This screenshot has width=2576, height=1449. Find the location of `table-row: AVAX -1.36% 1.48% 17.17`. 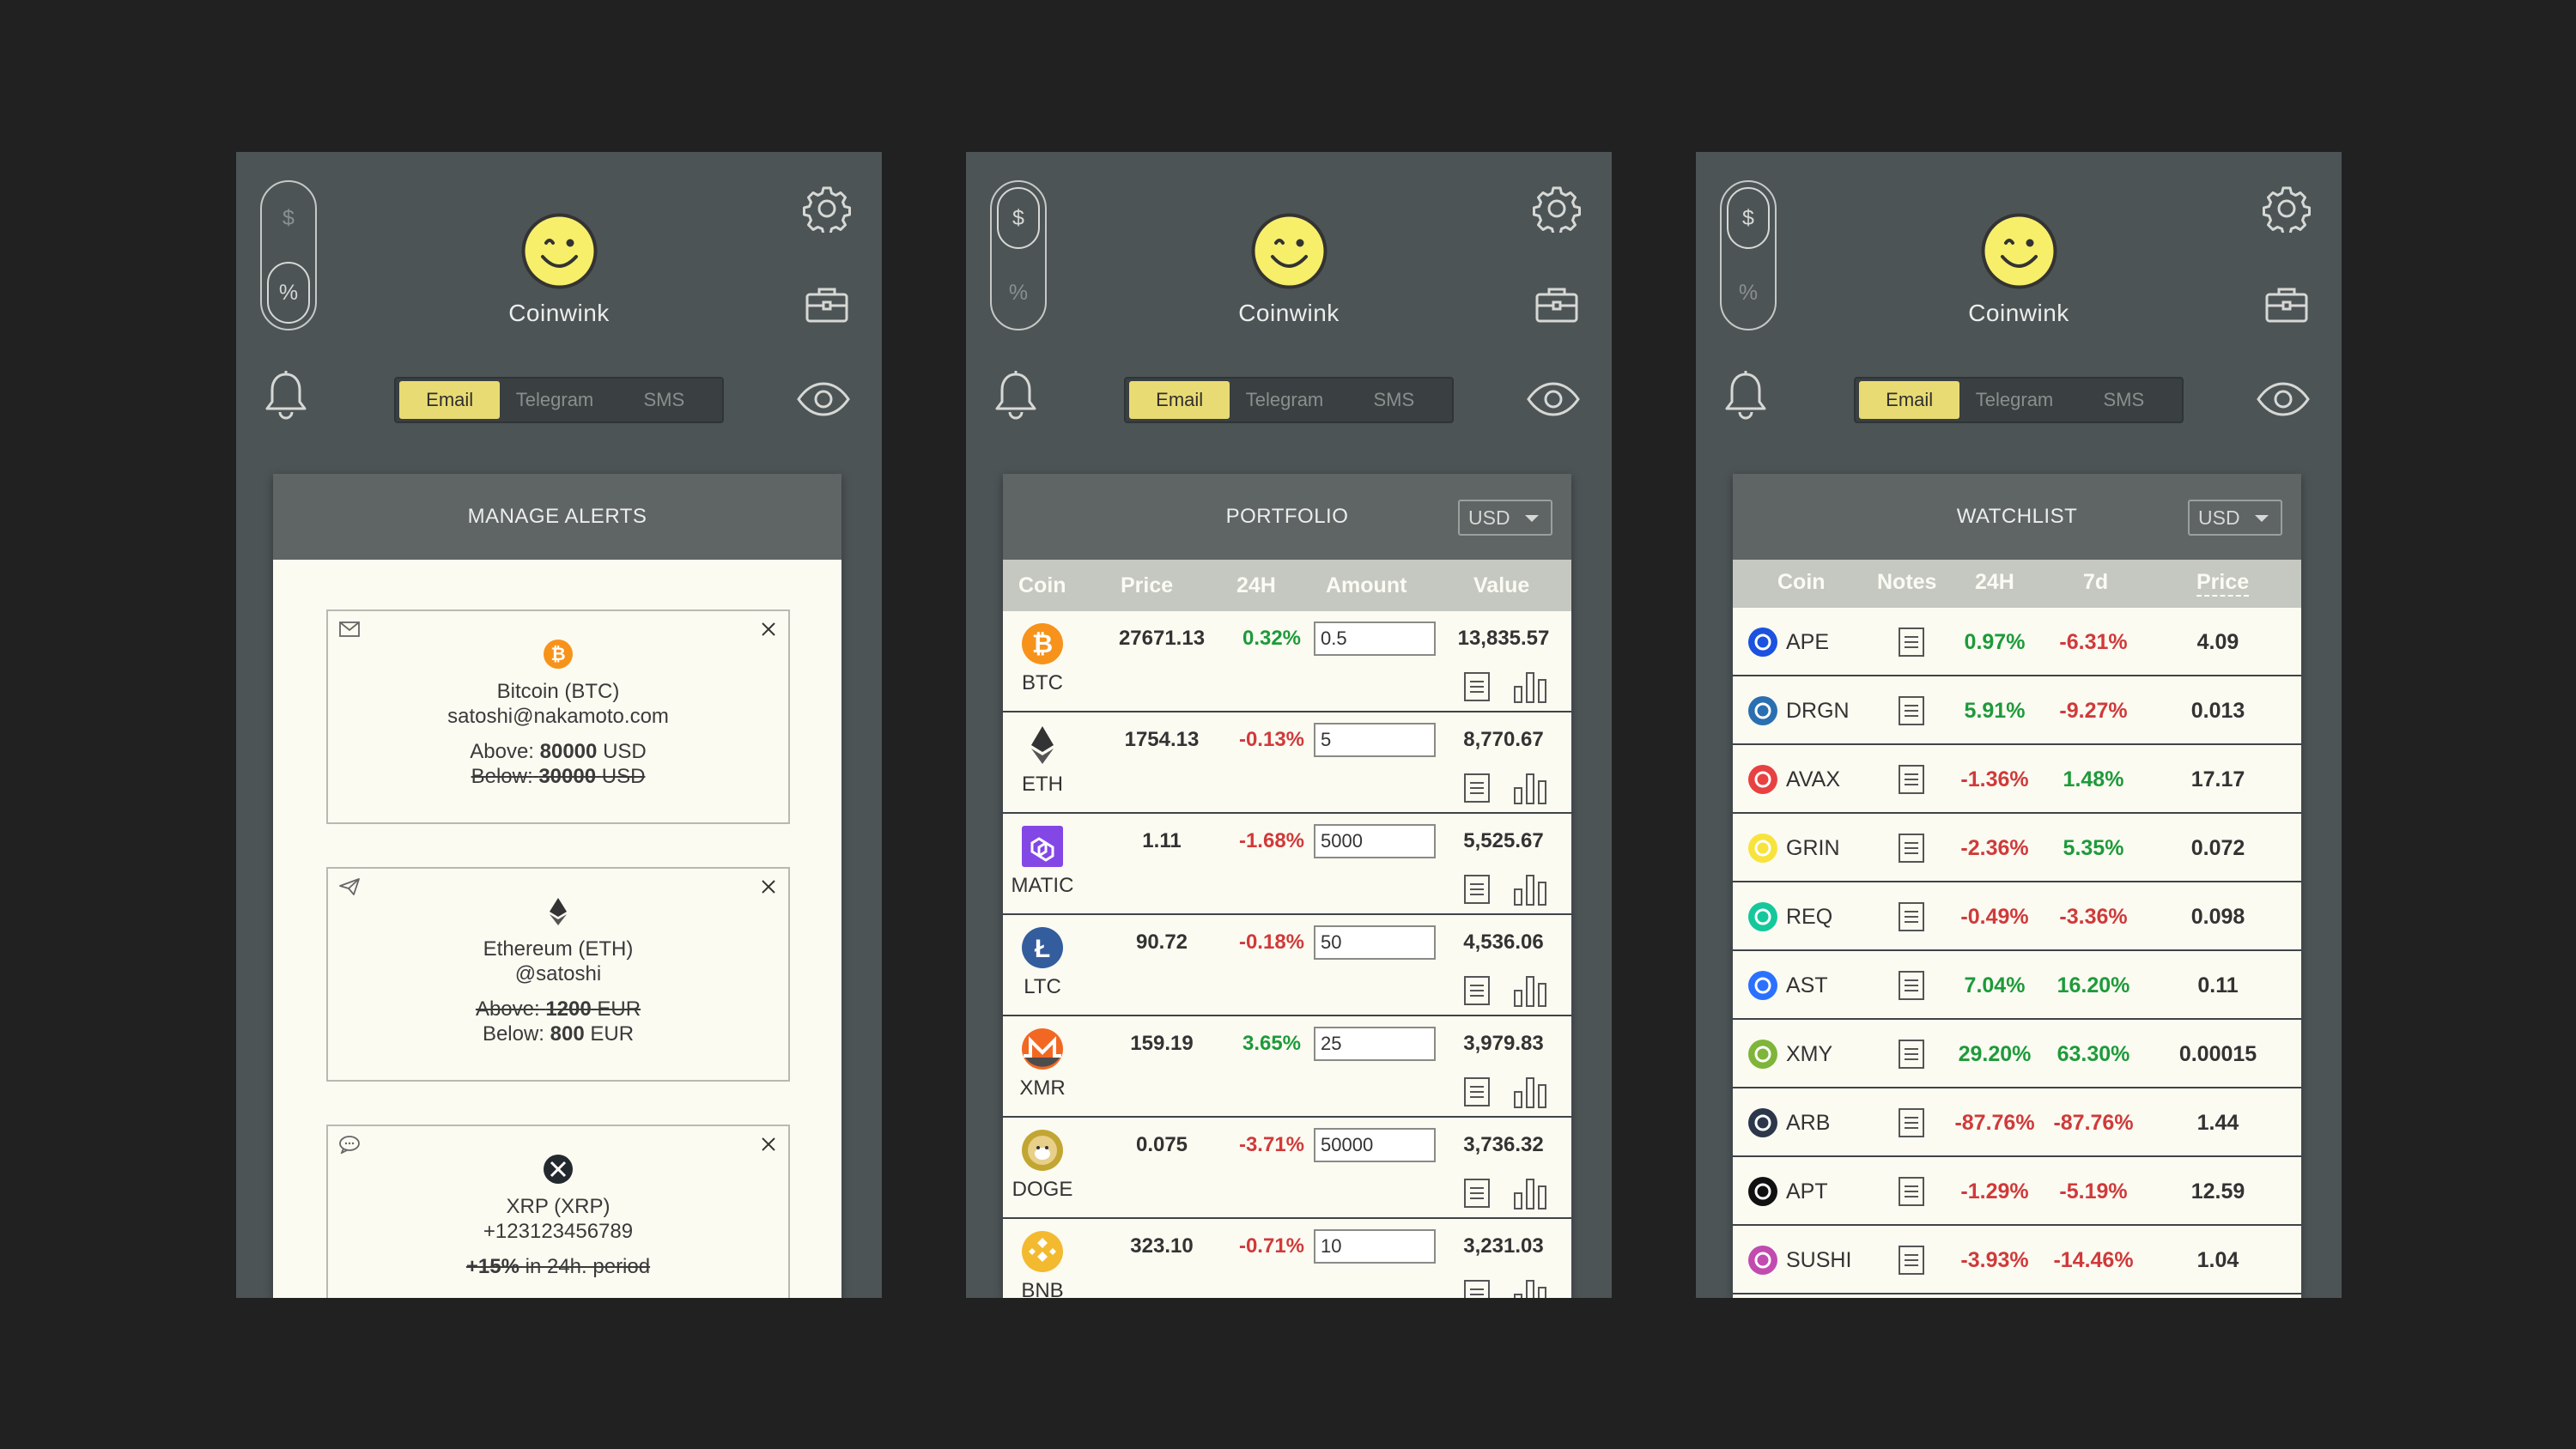

table-row: AVAX -1.36% 1.48% 17.17 is located at coordinates (2017, 779).